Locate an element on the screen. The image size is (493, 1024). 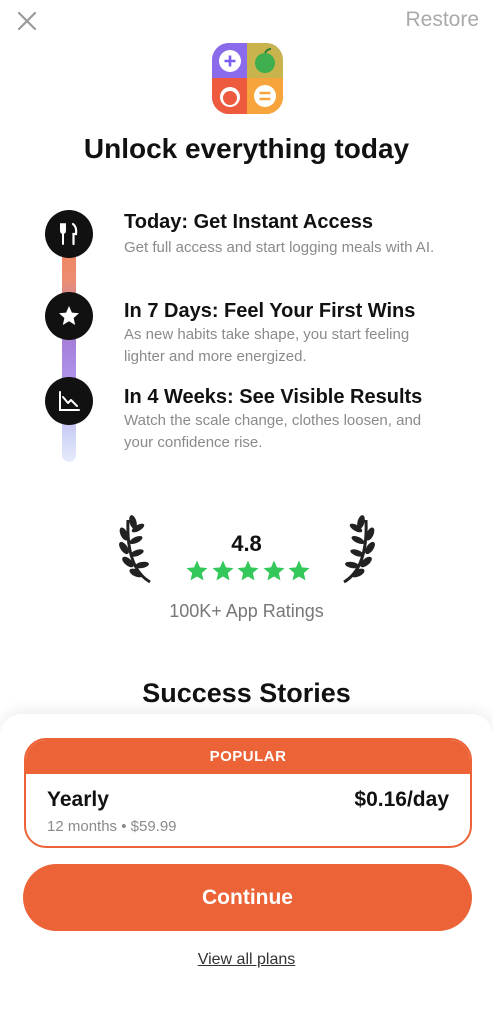
continue-button: Continue is located at coordinates (247, 897).